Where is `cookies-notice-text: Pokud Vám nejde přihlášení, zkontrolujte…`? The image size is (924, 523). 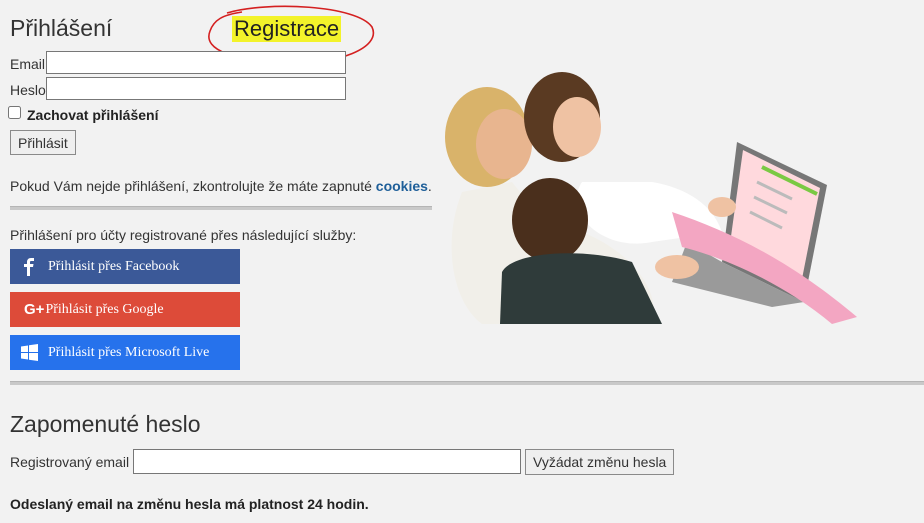 cookies-notice-text: Pokud Vám nejde přihlášení, zkontrolujte… is located at coordinates (193, 186).